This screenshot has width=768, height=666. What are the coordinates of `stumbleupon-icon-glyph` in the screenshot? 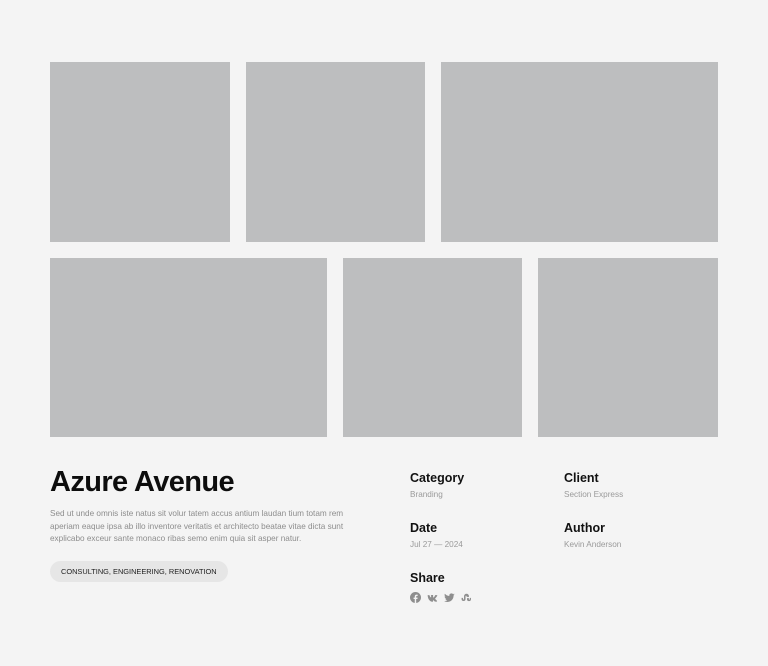 It's located at (466, 597).